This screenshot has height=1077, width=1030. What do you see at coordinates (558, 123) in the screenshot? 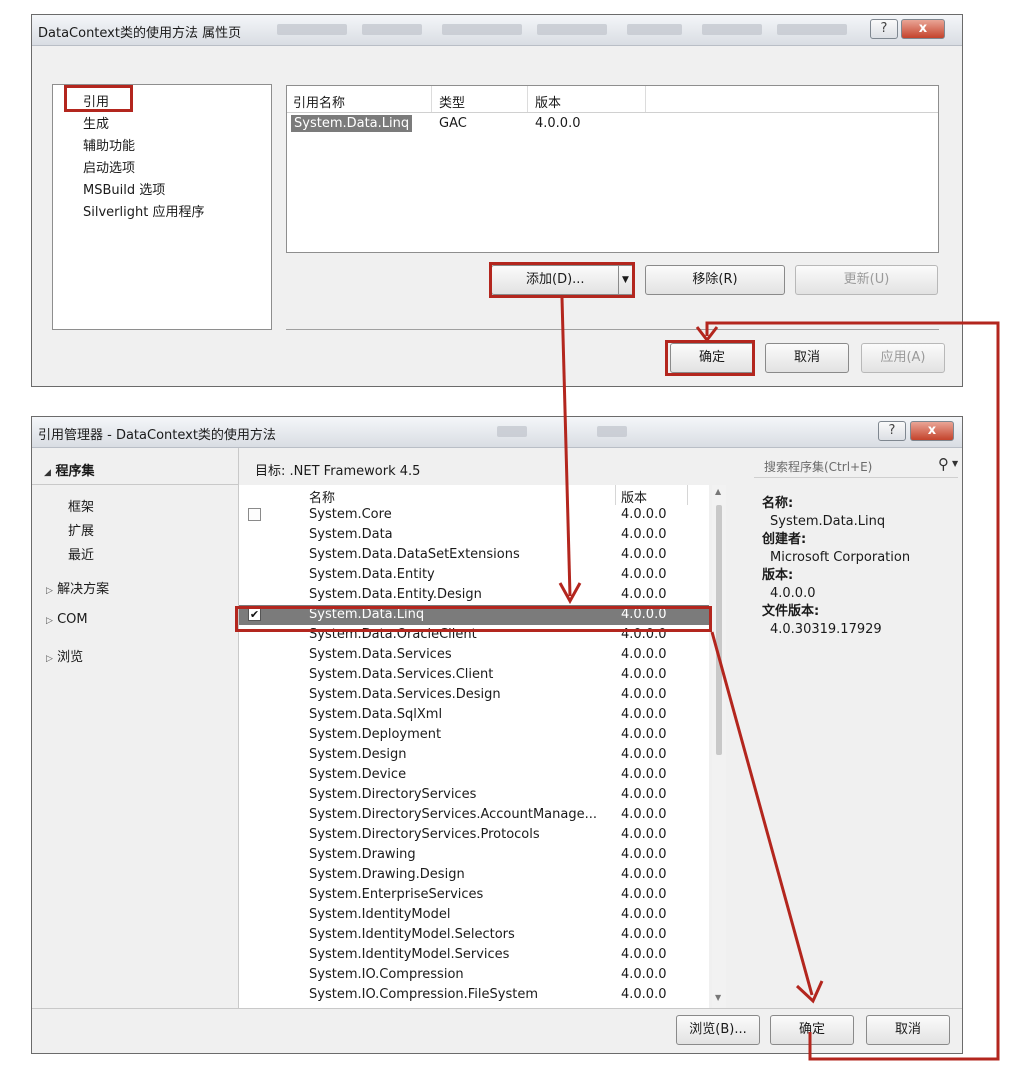
I see `reference-version-cell: 4.0.0.0` at bounding box center [558, 123].